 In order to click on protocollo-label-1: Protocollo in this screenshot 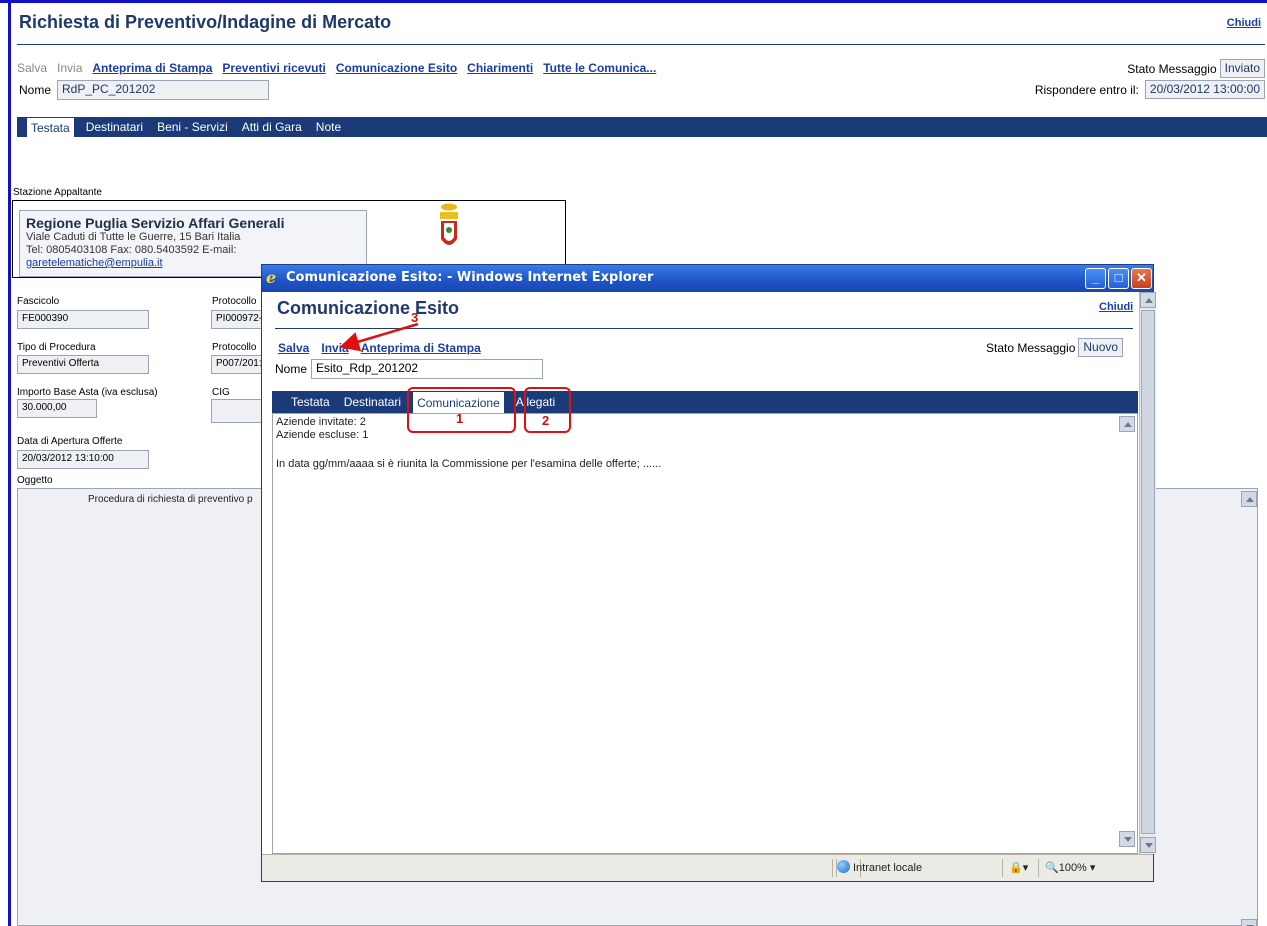, I will do `click(234, 301)`.